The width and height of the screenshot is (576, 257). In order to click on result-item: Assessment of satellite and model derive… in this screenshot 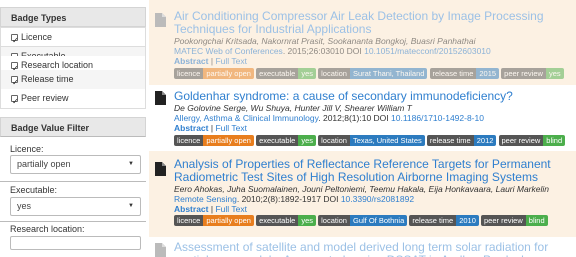, I will do `click(362, 247)`.